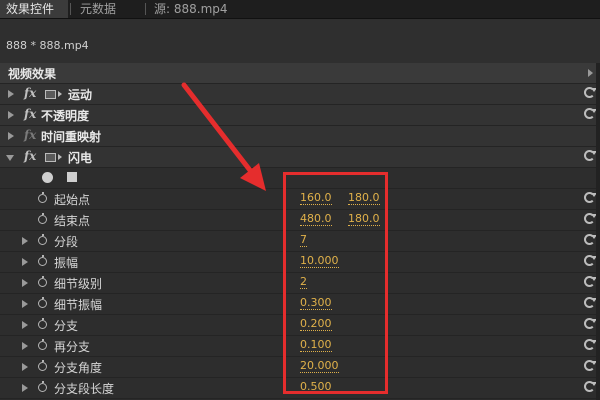  What do you see at coordinates (78, 284) in the screenshot?
I see `param-label: 细节级别` at bounding box center [78, 284].